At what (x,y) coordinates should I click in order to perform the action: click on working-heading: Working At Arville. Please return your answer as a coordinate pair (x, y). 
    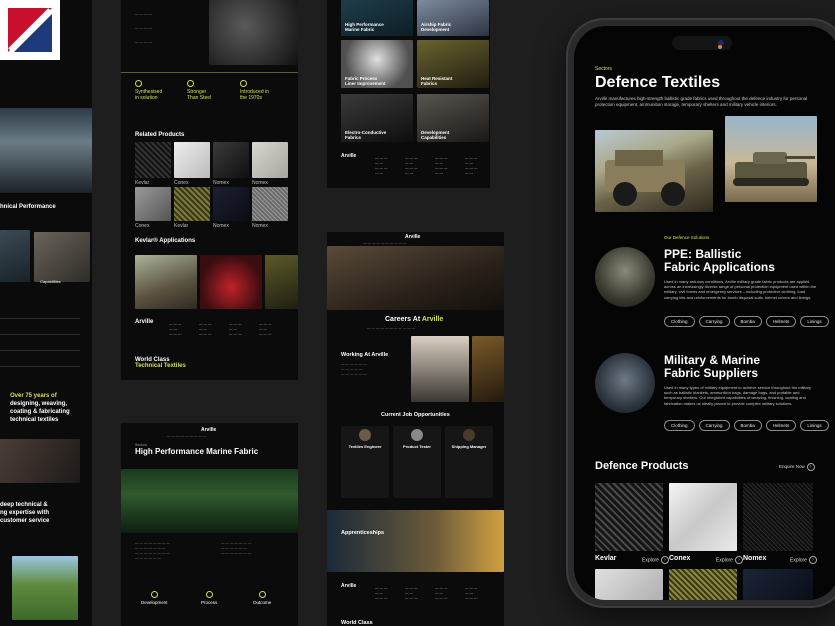
    Looking at the image, I should click on (365, 355).